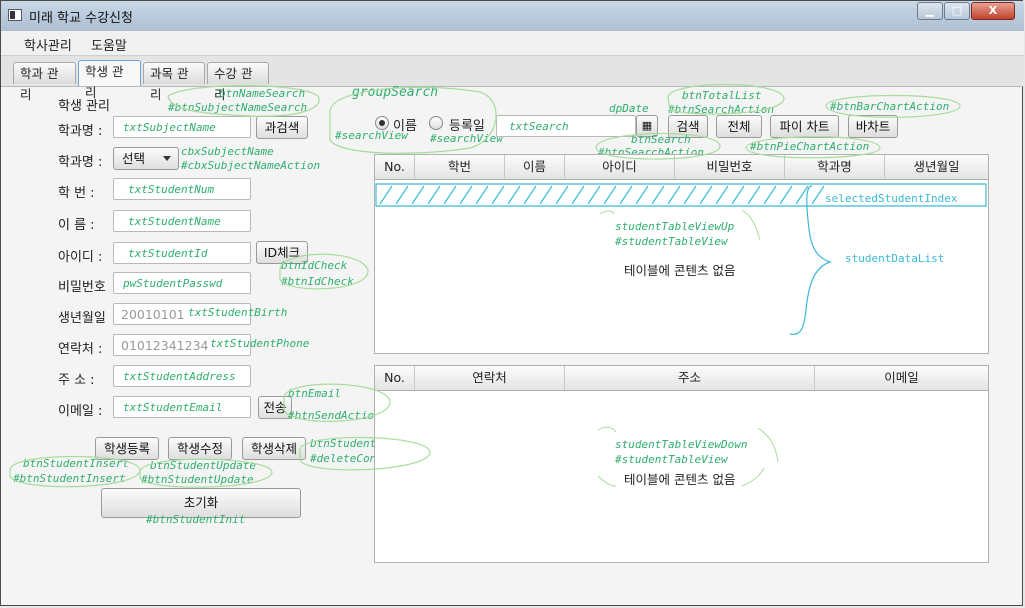 The width and height of the screenshot is (1025, 608). Describe the element at coordinates (460, 167) in the screenshot. I see `col-student-num: 학번` at that location.